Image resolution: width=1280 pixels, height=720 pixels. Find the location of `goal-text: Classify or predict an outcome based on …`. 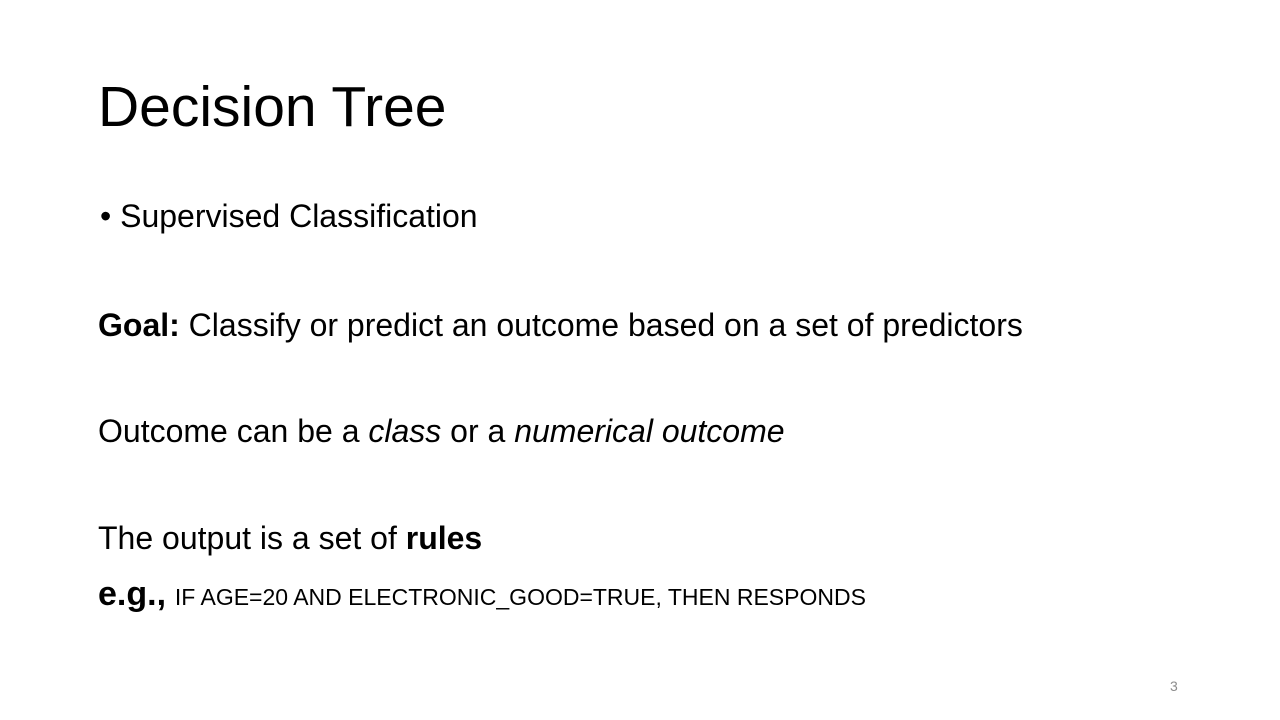

goal-text: Classify or predict an outcome based on … is located at coordinates (605, 325).